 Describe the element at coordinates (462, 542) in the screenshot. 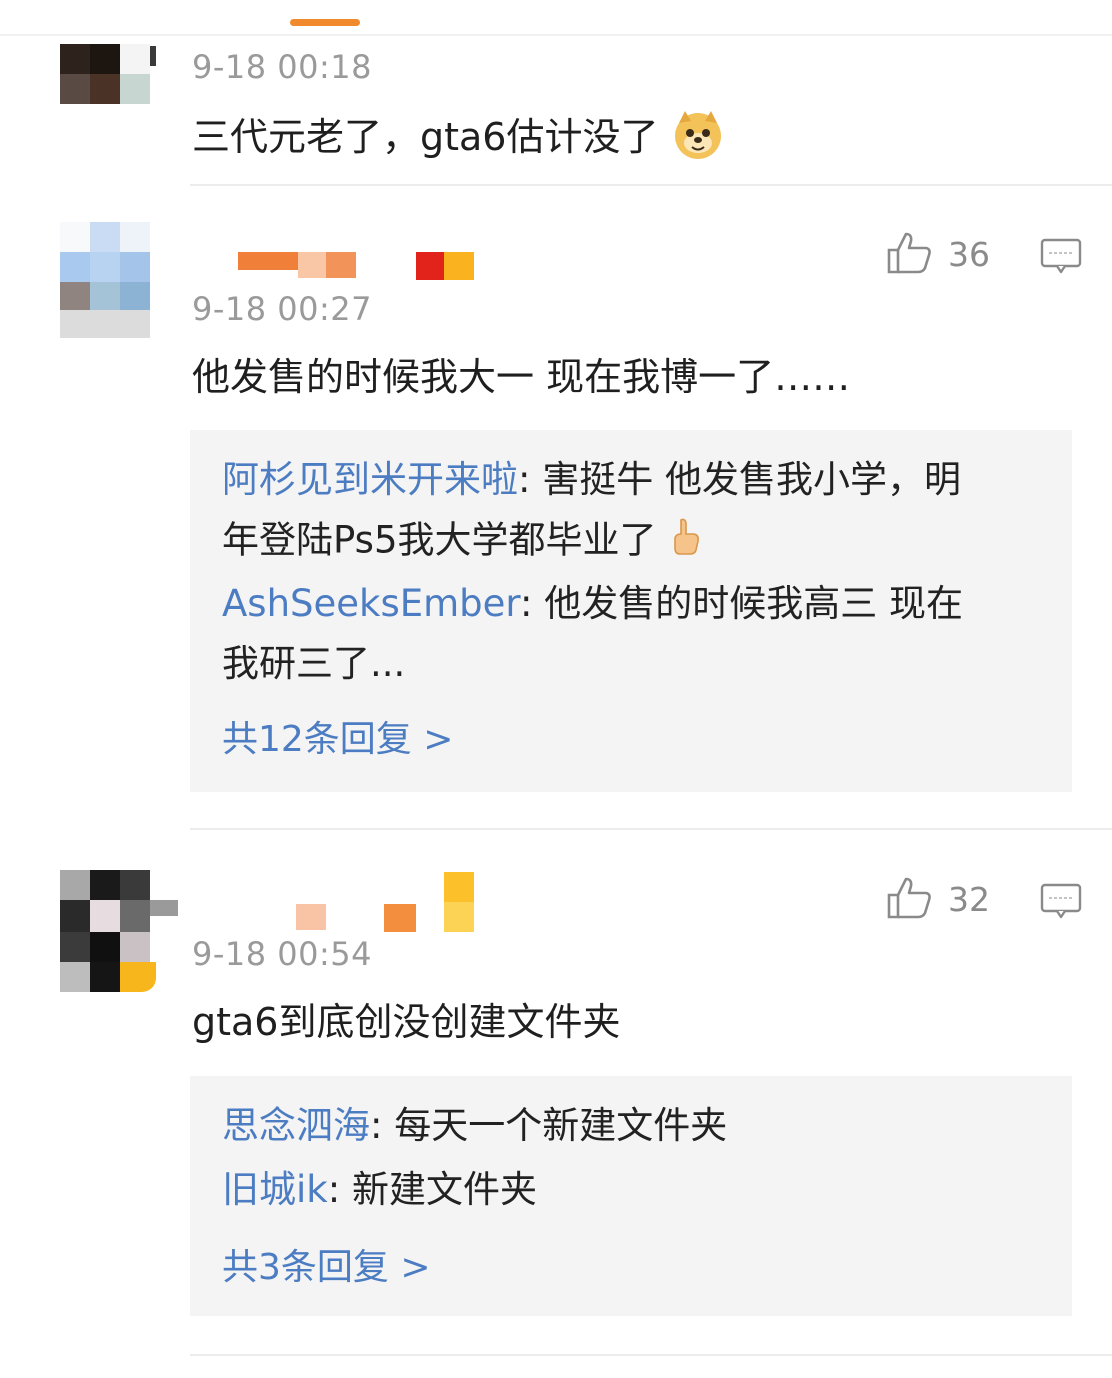

I see `reply-line-cont: 年登陆Ps5我大学都毕业了` at that location.